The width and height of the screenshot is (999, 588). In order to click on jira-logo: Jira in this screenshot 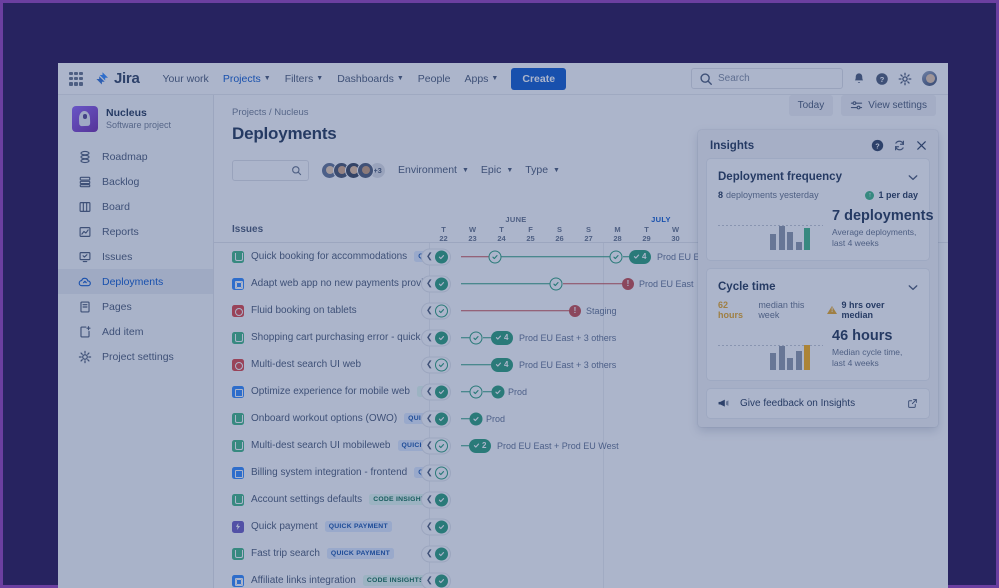, I will do `click(117, 78)`.